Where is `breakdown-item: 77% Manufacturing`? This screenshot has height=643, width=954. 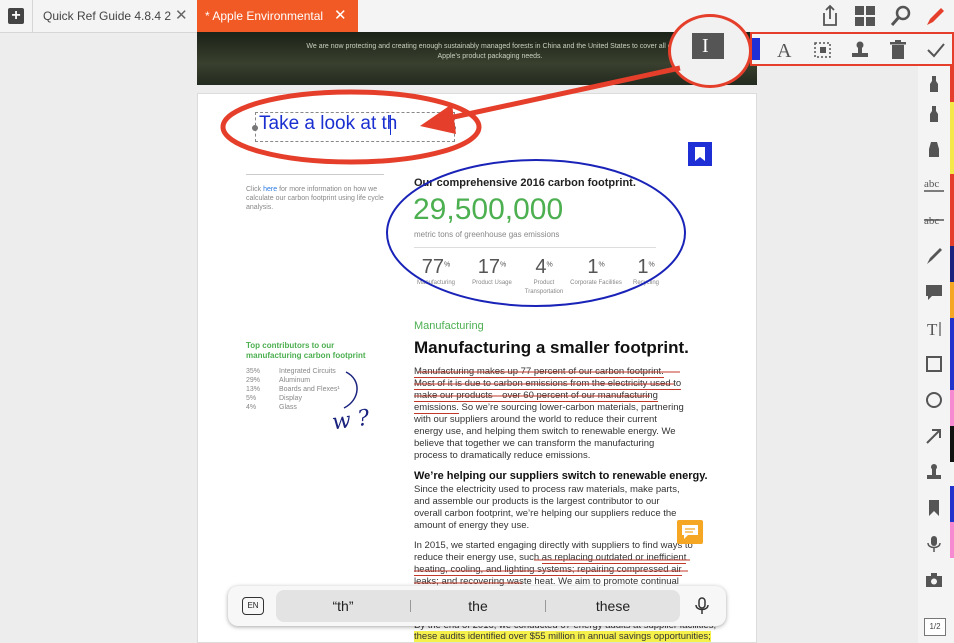
breakdown-item: 77% Manufacturing is located at coordinates (436, 272).